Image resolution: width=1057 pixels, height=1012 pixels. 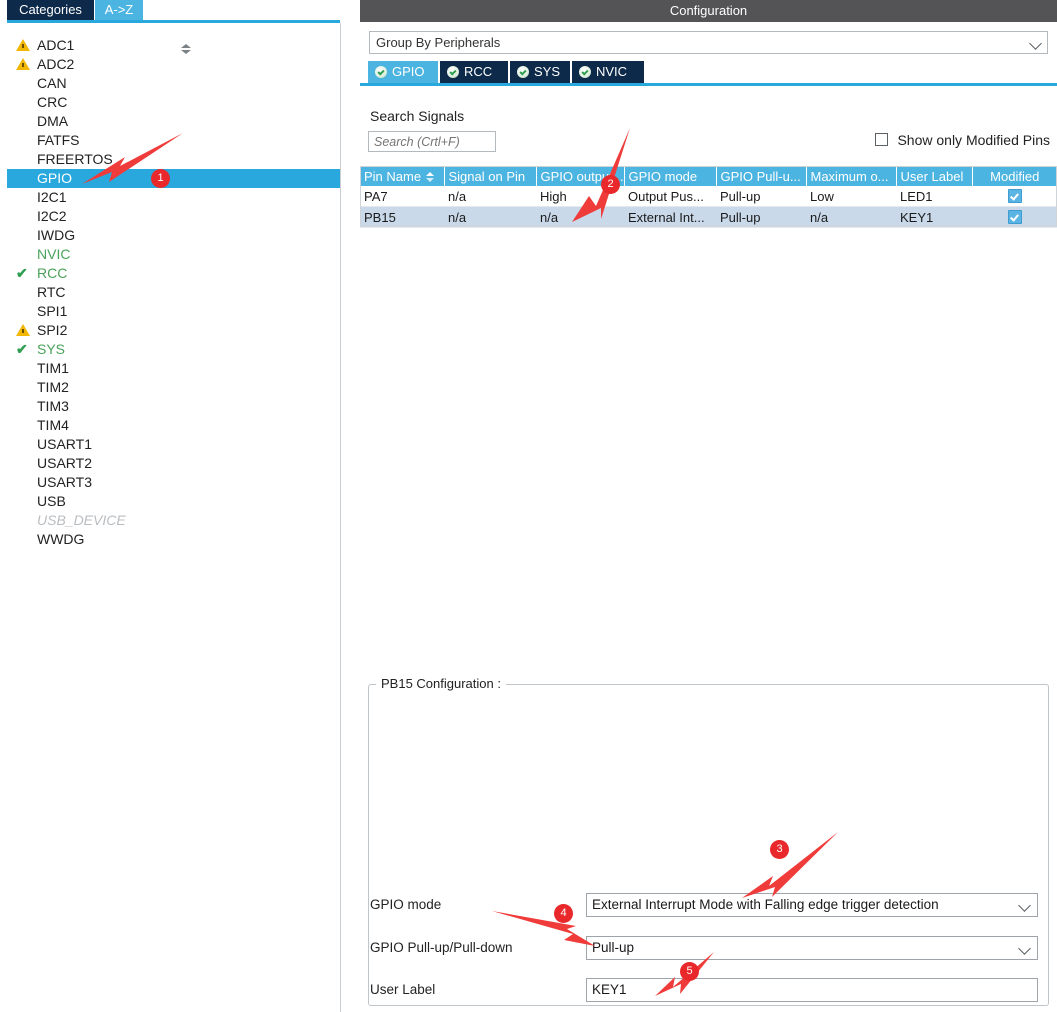 I want to click on tab-label: GPIO, so click(x=408, y=71).